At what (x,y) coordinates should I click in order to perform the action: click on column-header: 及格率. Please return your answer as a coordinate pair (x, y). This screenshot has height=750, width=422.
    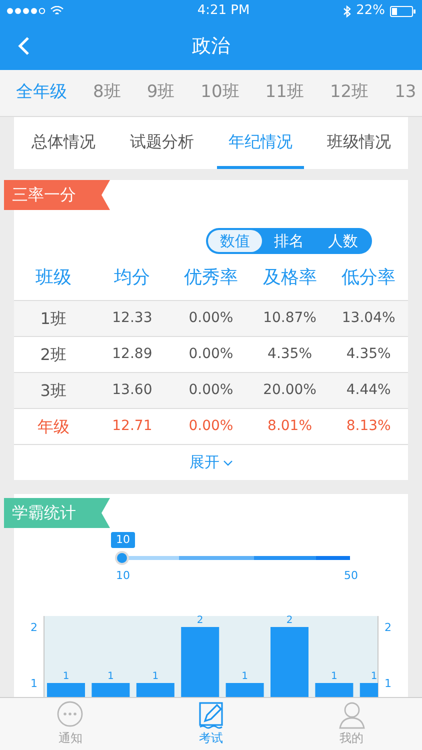
    Looking at the image, I should click on (290, 278).